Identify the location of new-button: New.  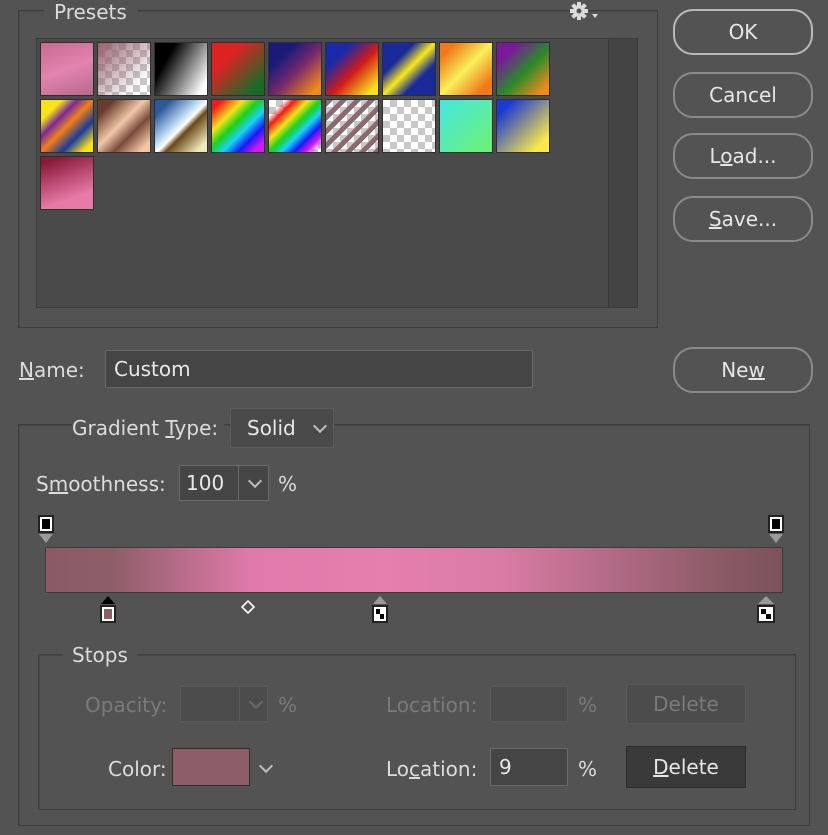
(743, 370).